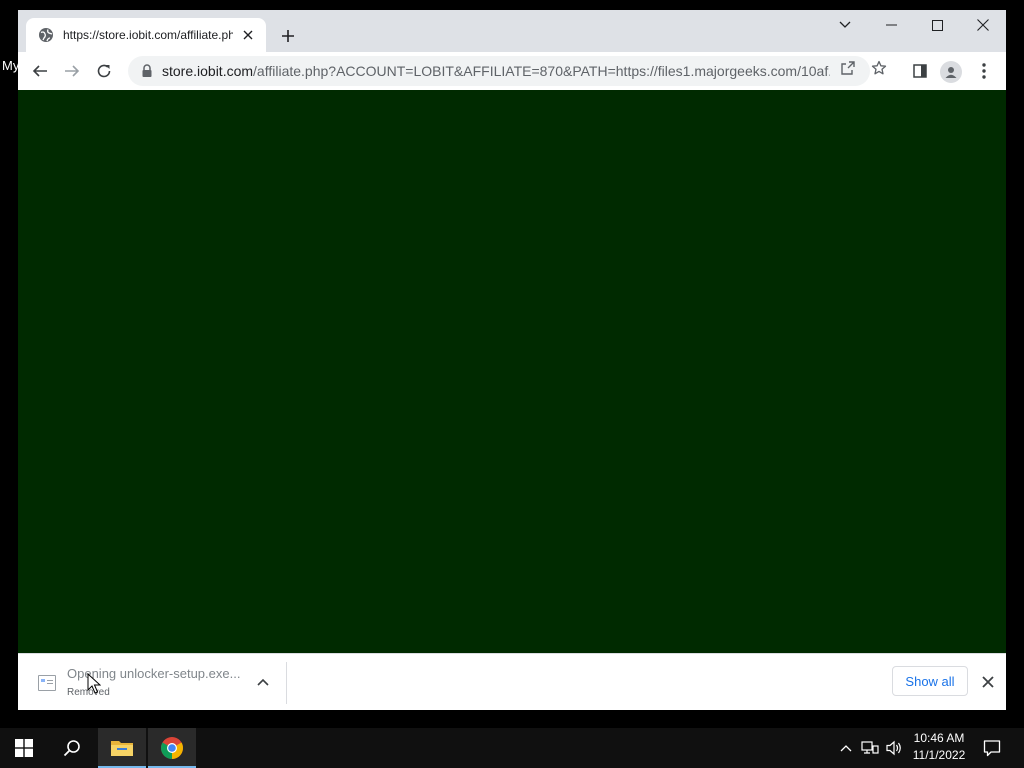  I want to click on back-button, so click(40, 71).